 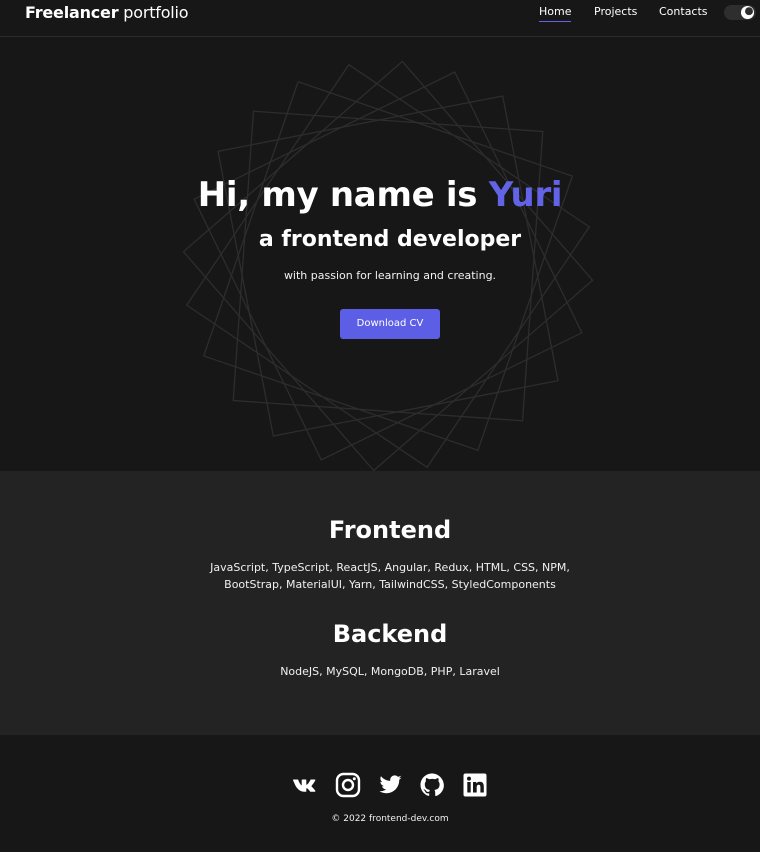 I want to click on logo-light-text: portfolio, so click(x=153, y=12).